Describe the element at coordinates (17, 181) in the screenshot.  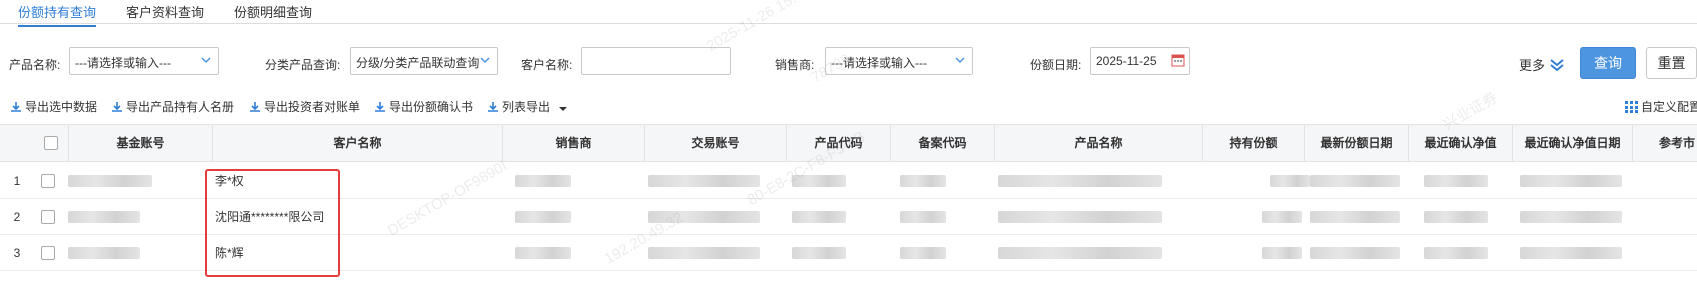
I see `row-number: 1` at that location.